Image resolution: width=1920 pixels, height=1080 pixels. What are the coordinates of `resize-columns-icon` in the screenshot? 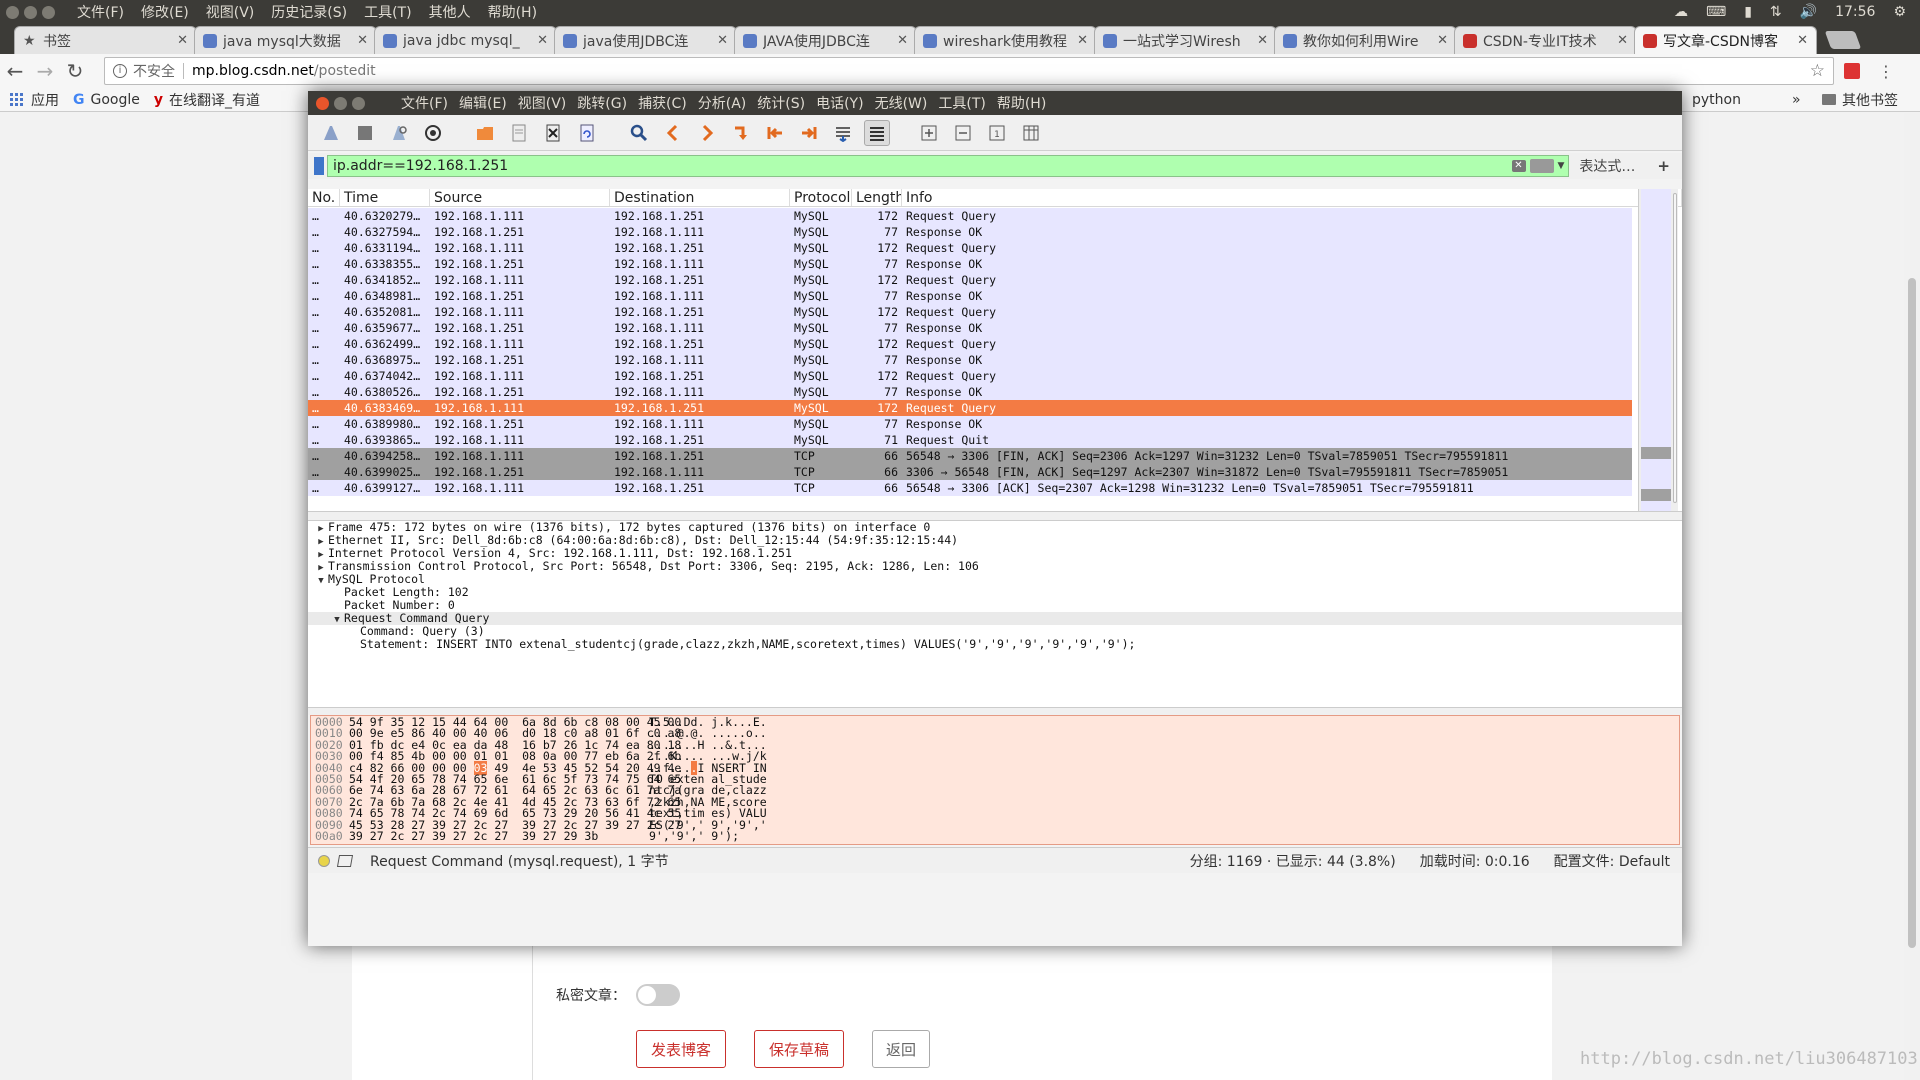 It's located at (1031, 133).